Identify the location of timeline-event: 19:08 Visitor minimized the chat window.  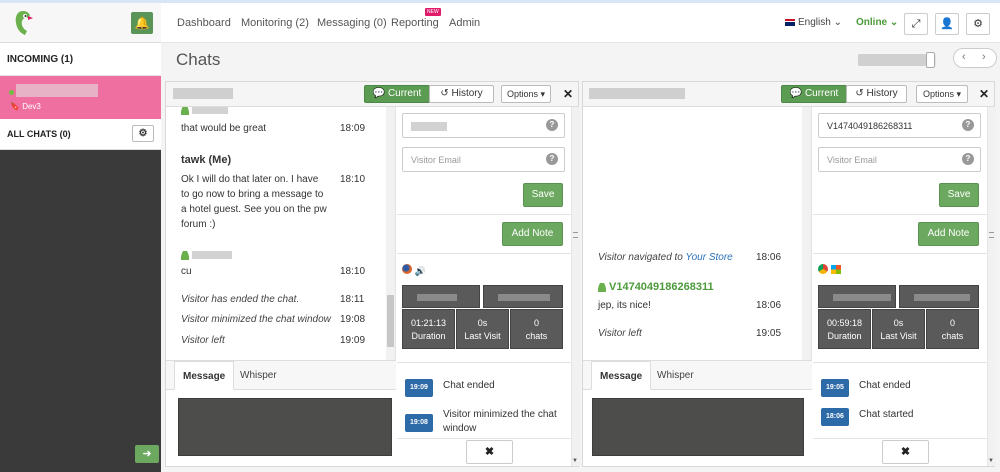
(490, 423).